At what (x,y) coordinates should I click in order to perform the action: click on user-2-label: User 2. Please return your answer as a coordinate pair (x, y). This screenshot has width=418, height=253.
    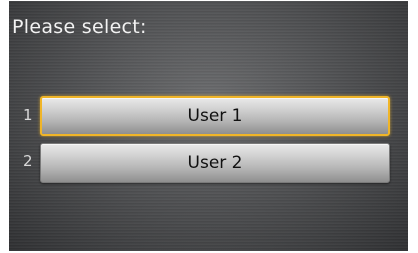
    Looking at the image, I should click on (215, 163).